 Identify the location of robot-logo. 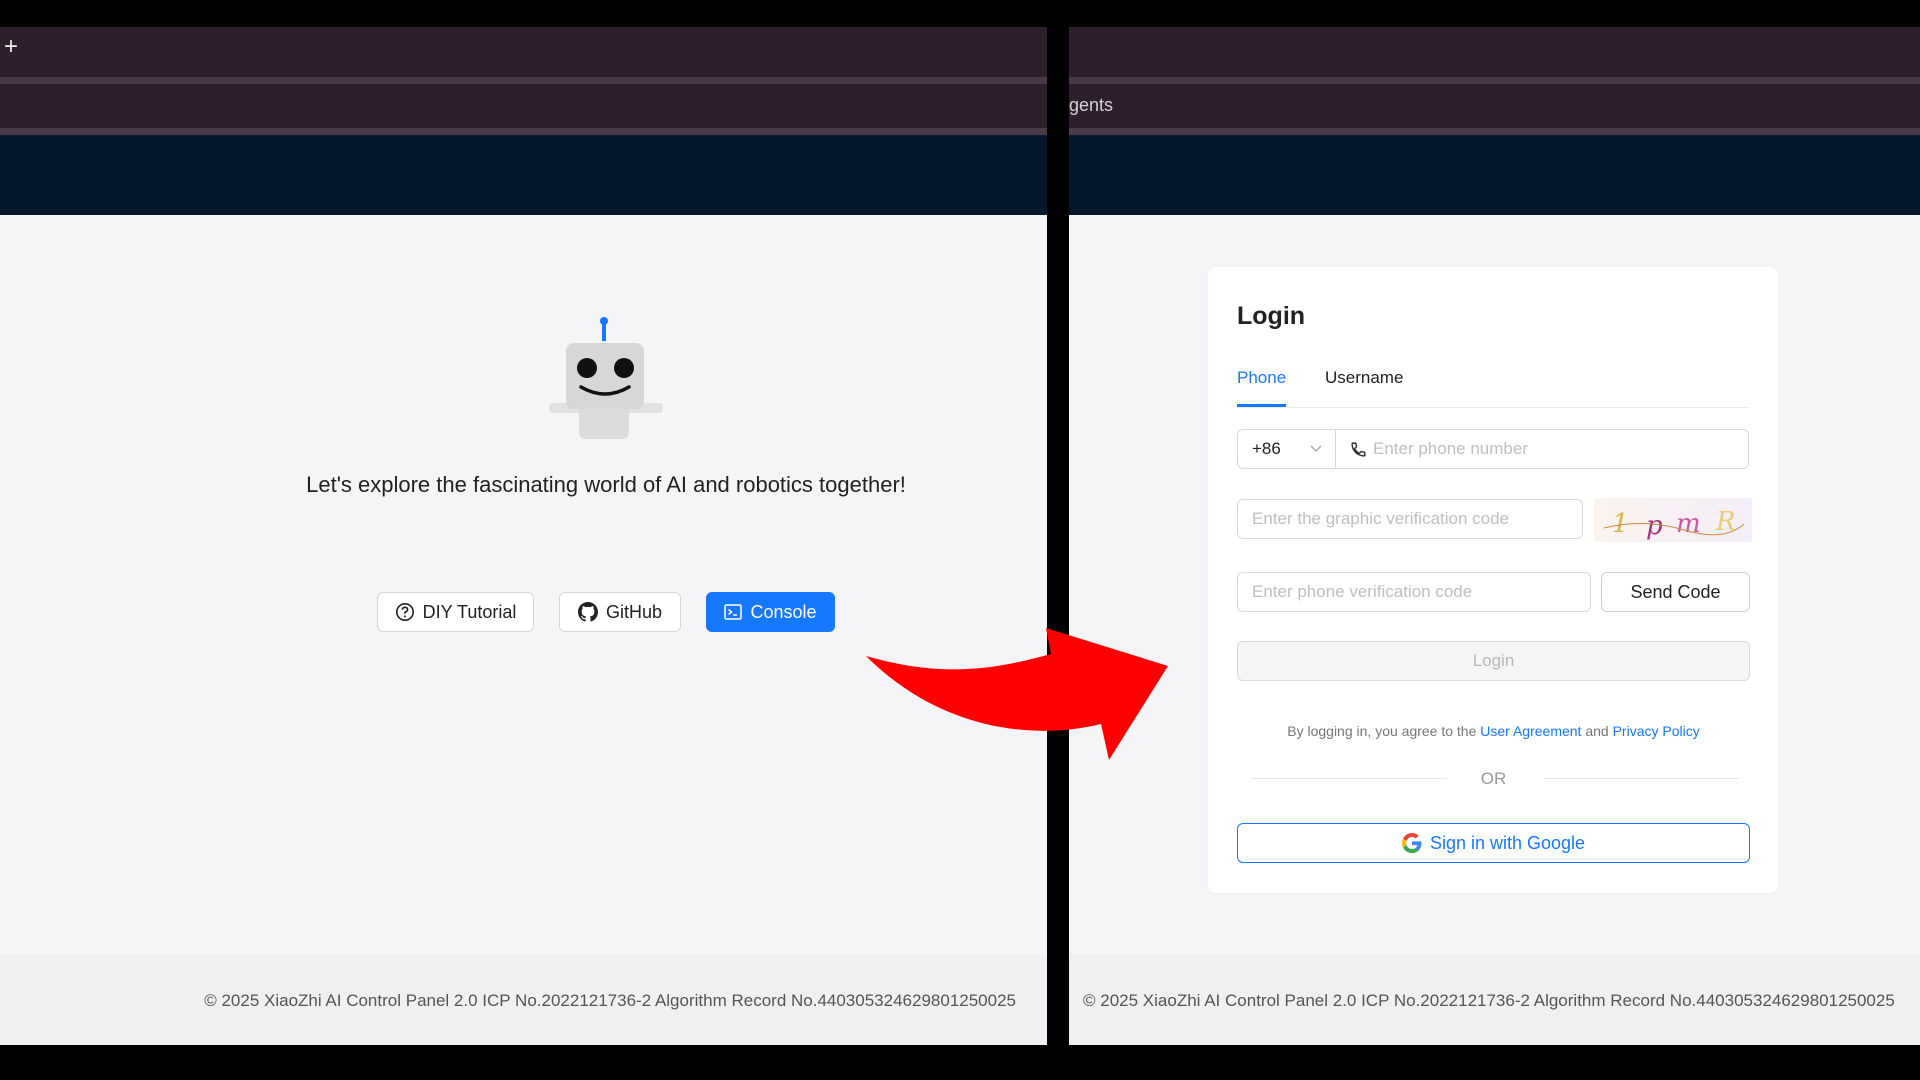
(606, 378).